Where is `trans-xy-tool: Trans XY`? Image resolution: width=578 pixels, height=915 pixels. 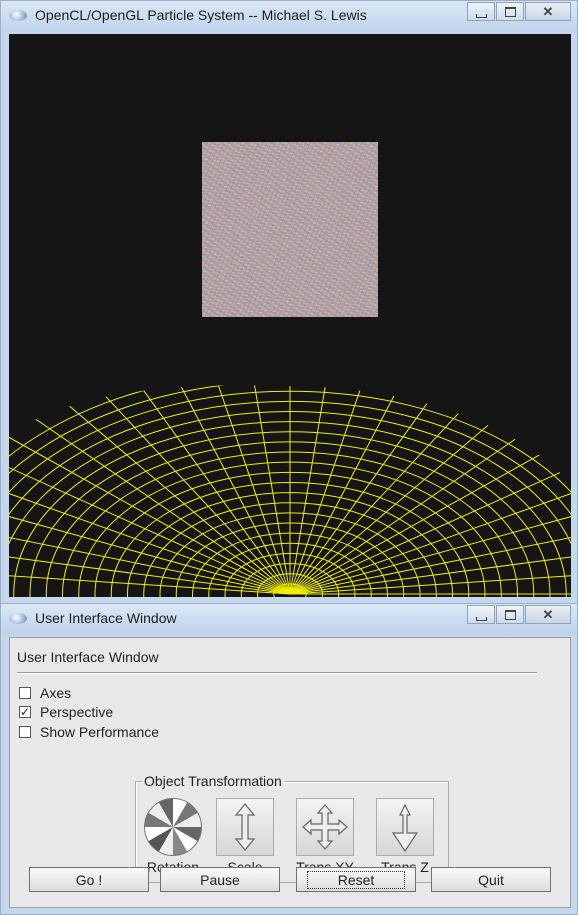
trans-xy-tool: Trans XY is located at coordinates (325, 836).